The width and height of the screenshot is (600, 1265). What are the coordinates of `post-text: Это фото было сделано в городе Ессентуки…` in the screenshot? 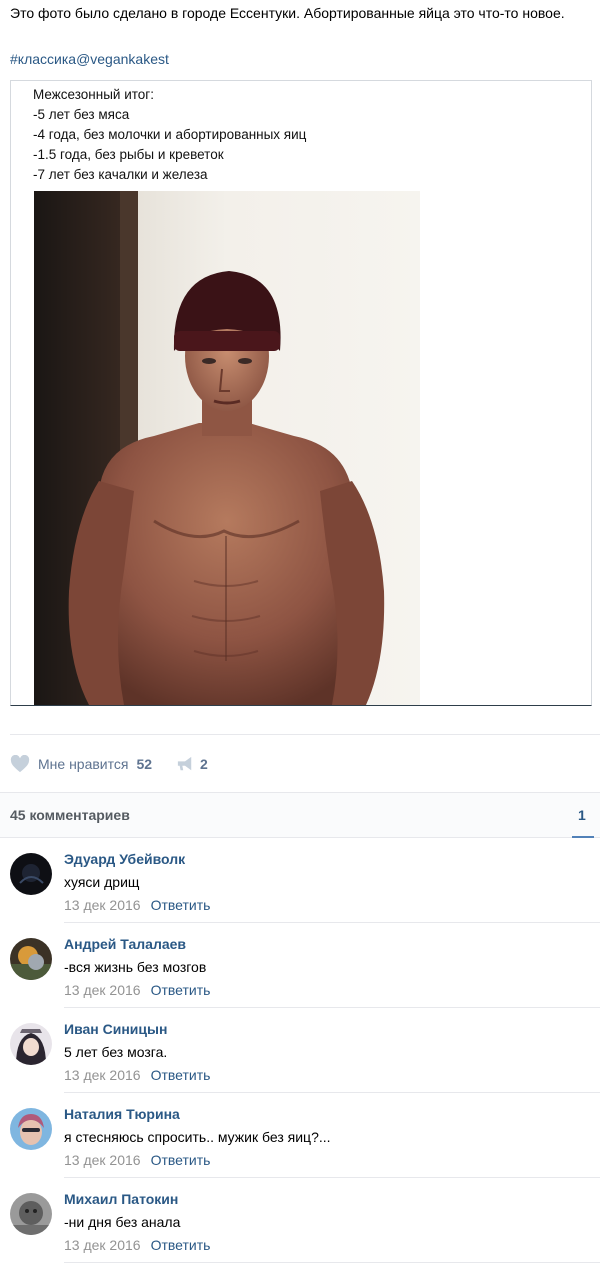 It's located at (287, 13).